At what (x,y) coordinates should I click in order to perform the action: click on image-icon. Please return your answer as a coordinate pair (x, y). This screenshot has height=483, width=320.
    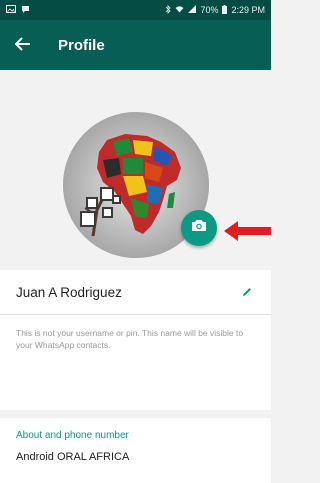
    Looking at the image, I should click on (11, 10).